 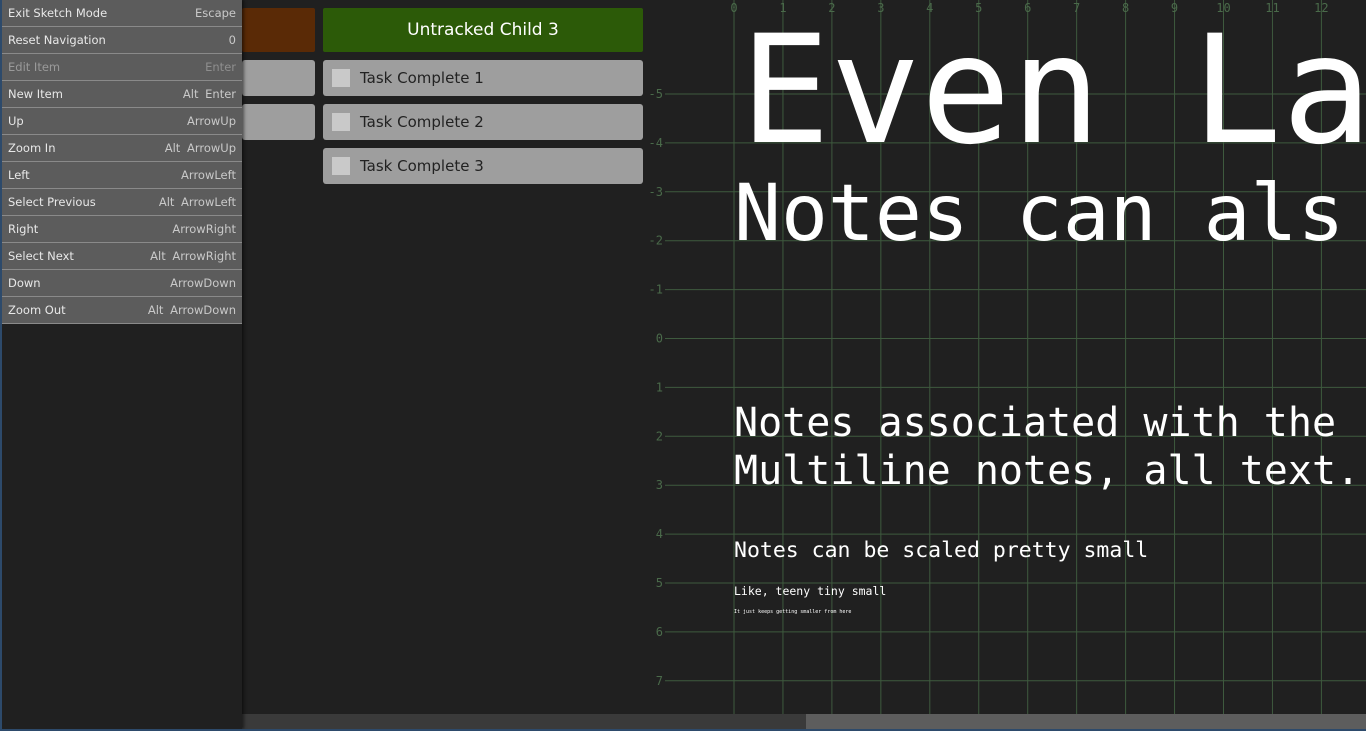 I want to click on tree-node-untracked-child-3: Untracked Child 3, so click(x=483, y=30).